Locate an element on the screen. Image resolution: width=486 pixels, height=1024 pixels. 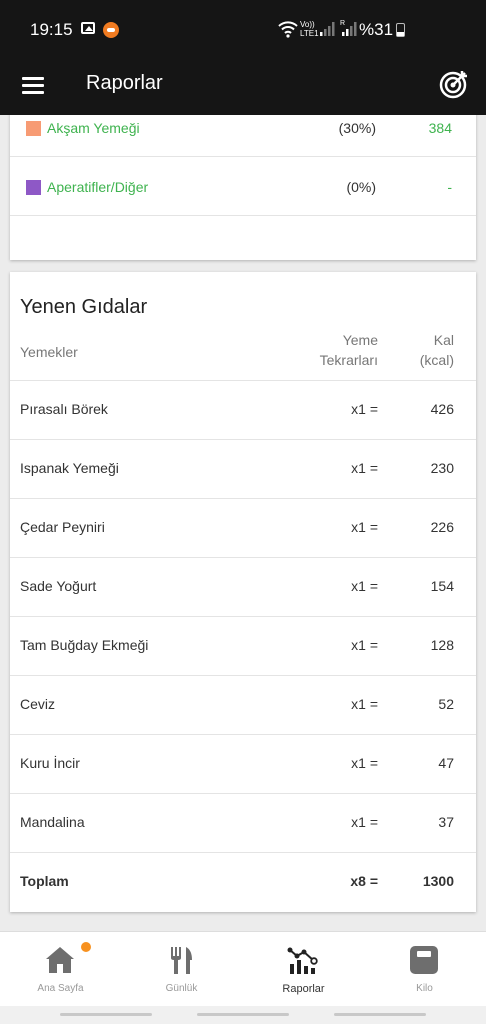
total-row: Toplam x8 = 1300 is located at coordinates (243, 882).